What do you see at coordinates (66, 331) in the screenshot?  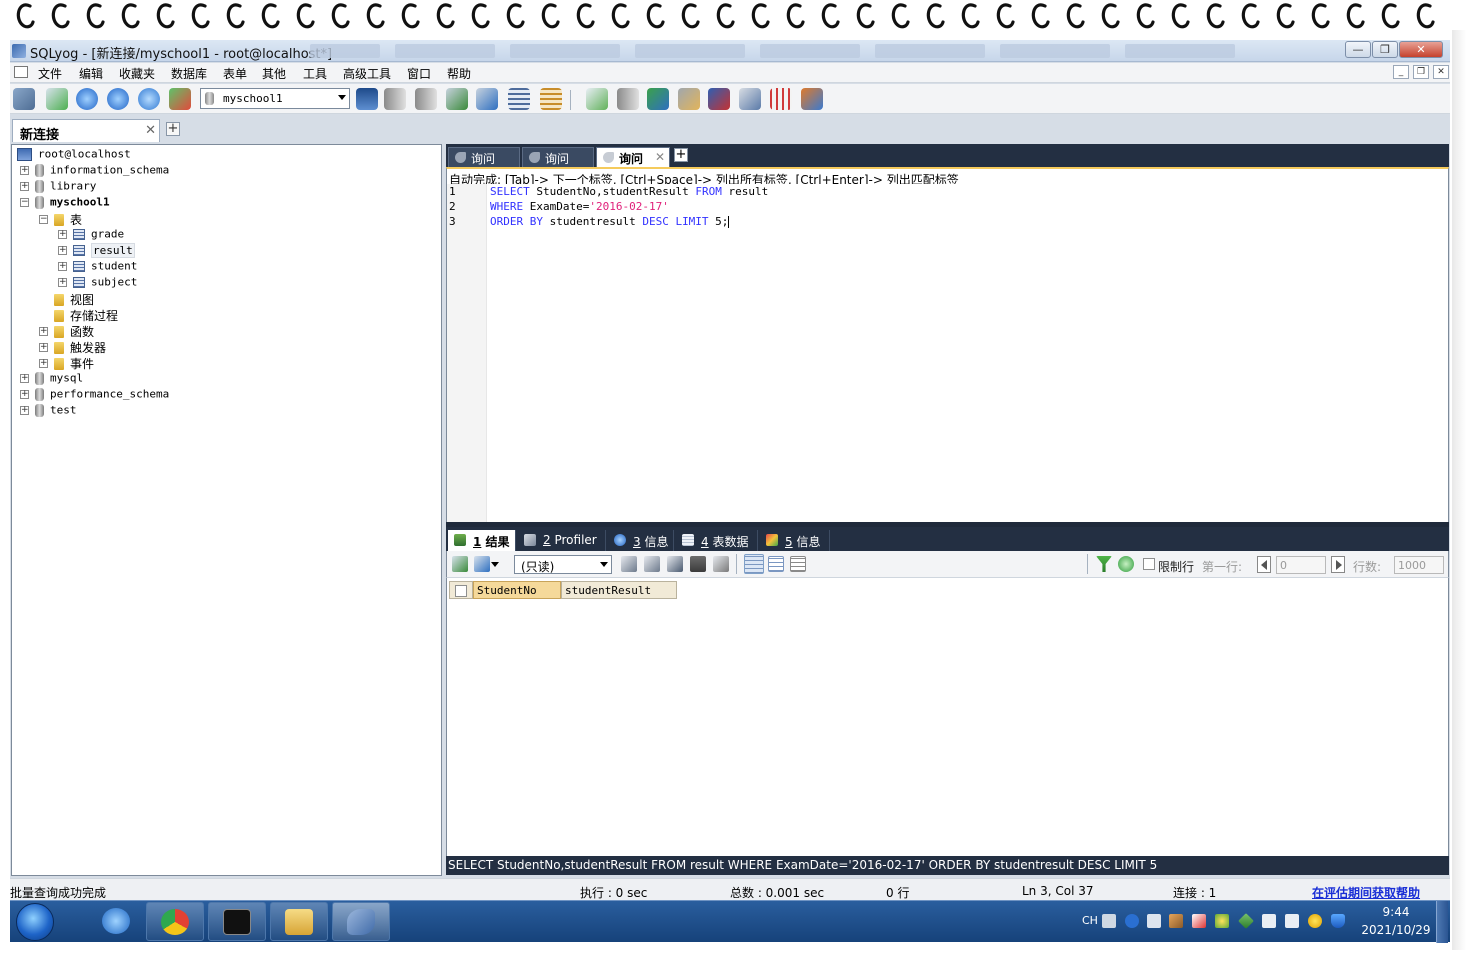 I see `tree-node-folder-functions: + 函数` at bounding box center [66, 331].